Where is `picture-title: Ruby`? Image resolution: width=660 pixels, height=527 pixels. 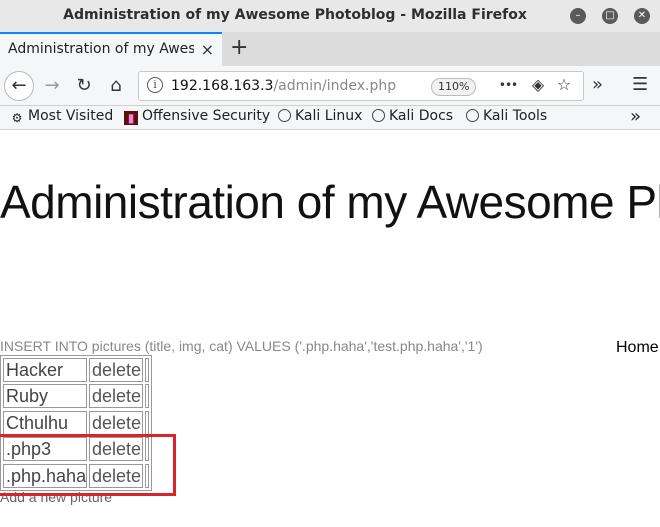 picture-title: Ruby is located at coordinates (45, 396).